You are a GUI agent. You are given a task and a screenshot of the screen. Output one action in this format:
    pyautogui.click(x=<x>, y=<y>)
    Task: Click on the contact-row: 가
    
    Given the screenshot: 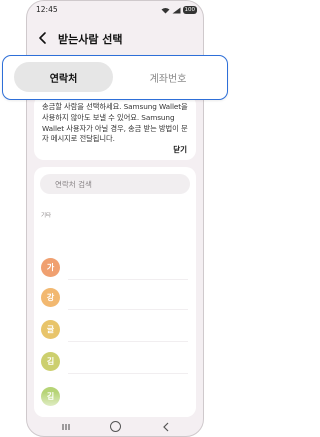 What is the action you would take?
    pyautogui.click(x=115, y=268)
    